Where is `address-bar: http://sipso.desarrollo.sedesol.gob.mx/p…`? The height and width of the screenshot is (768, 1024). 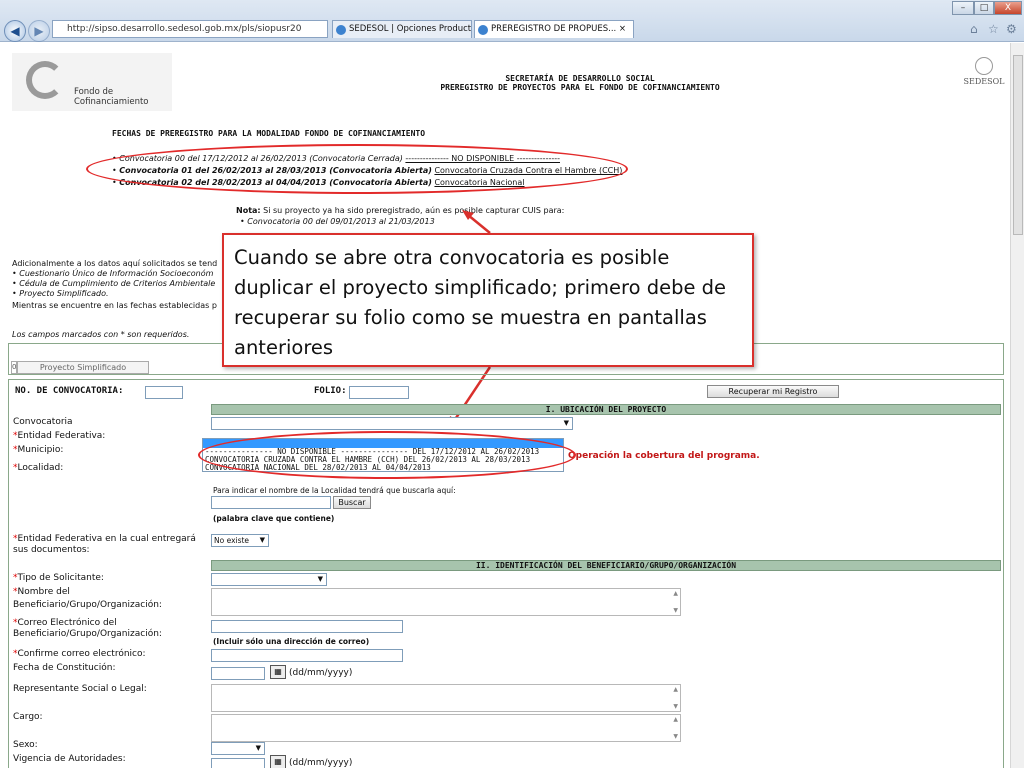 address-bar: http://sipso.desarrollo.sedesol.gob.mx/p… is located at coordinates (190, 29).